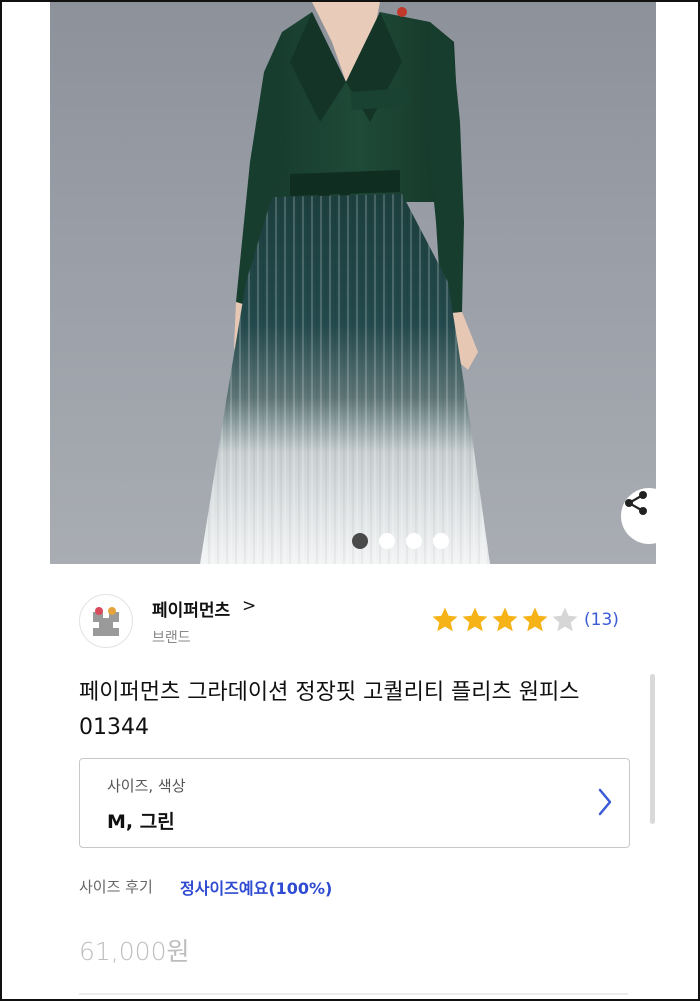 The image size is (700, 1001). I want to click on product-title: 페이퍼먼츠 그라데이션 정장핏 고퀄리티 플리츠 원피스 01344, so click(329, 710).